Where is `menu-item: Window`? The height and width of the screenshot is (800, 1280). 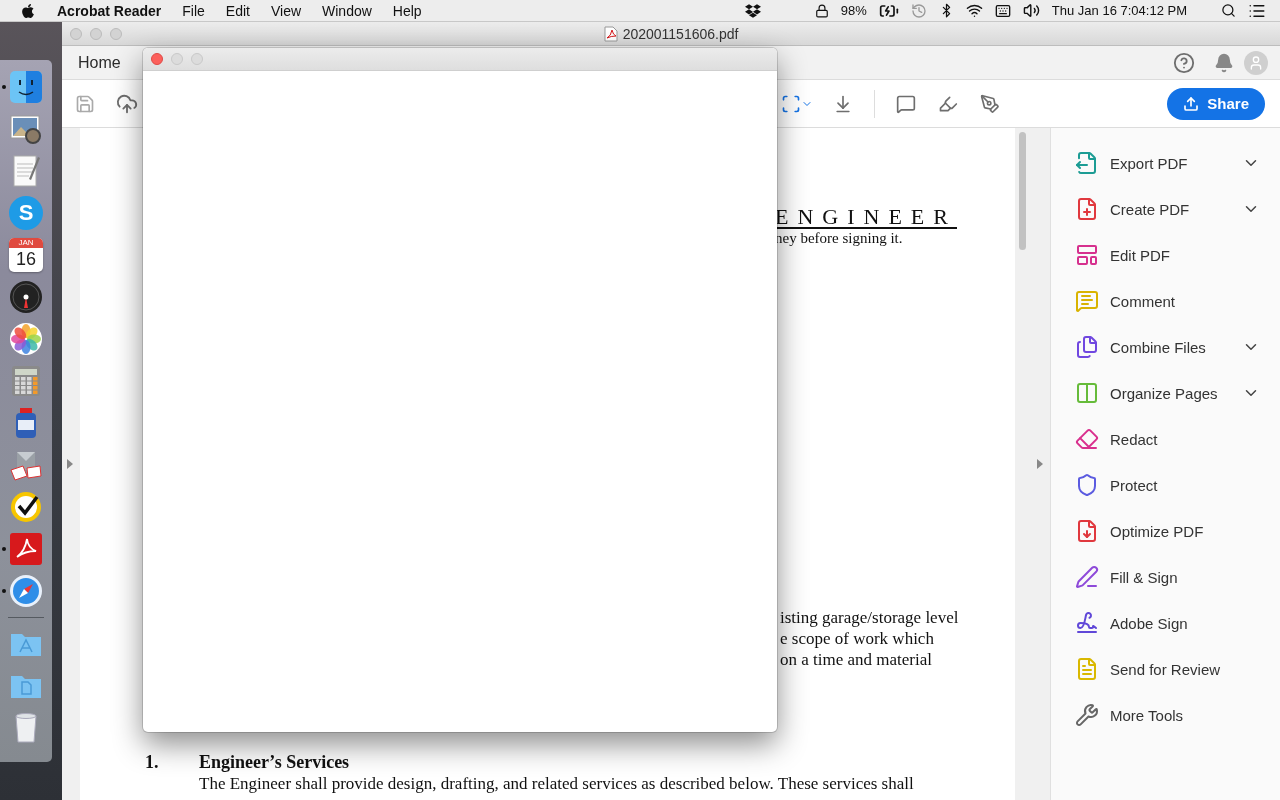
menu-item: Window is located at coordinates (347, 10).